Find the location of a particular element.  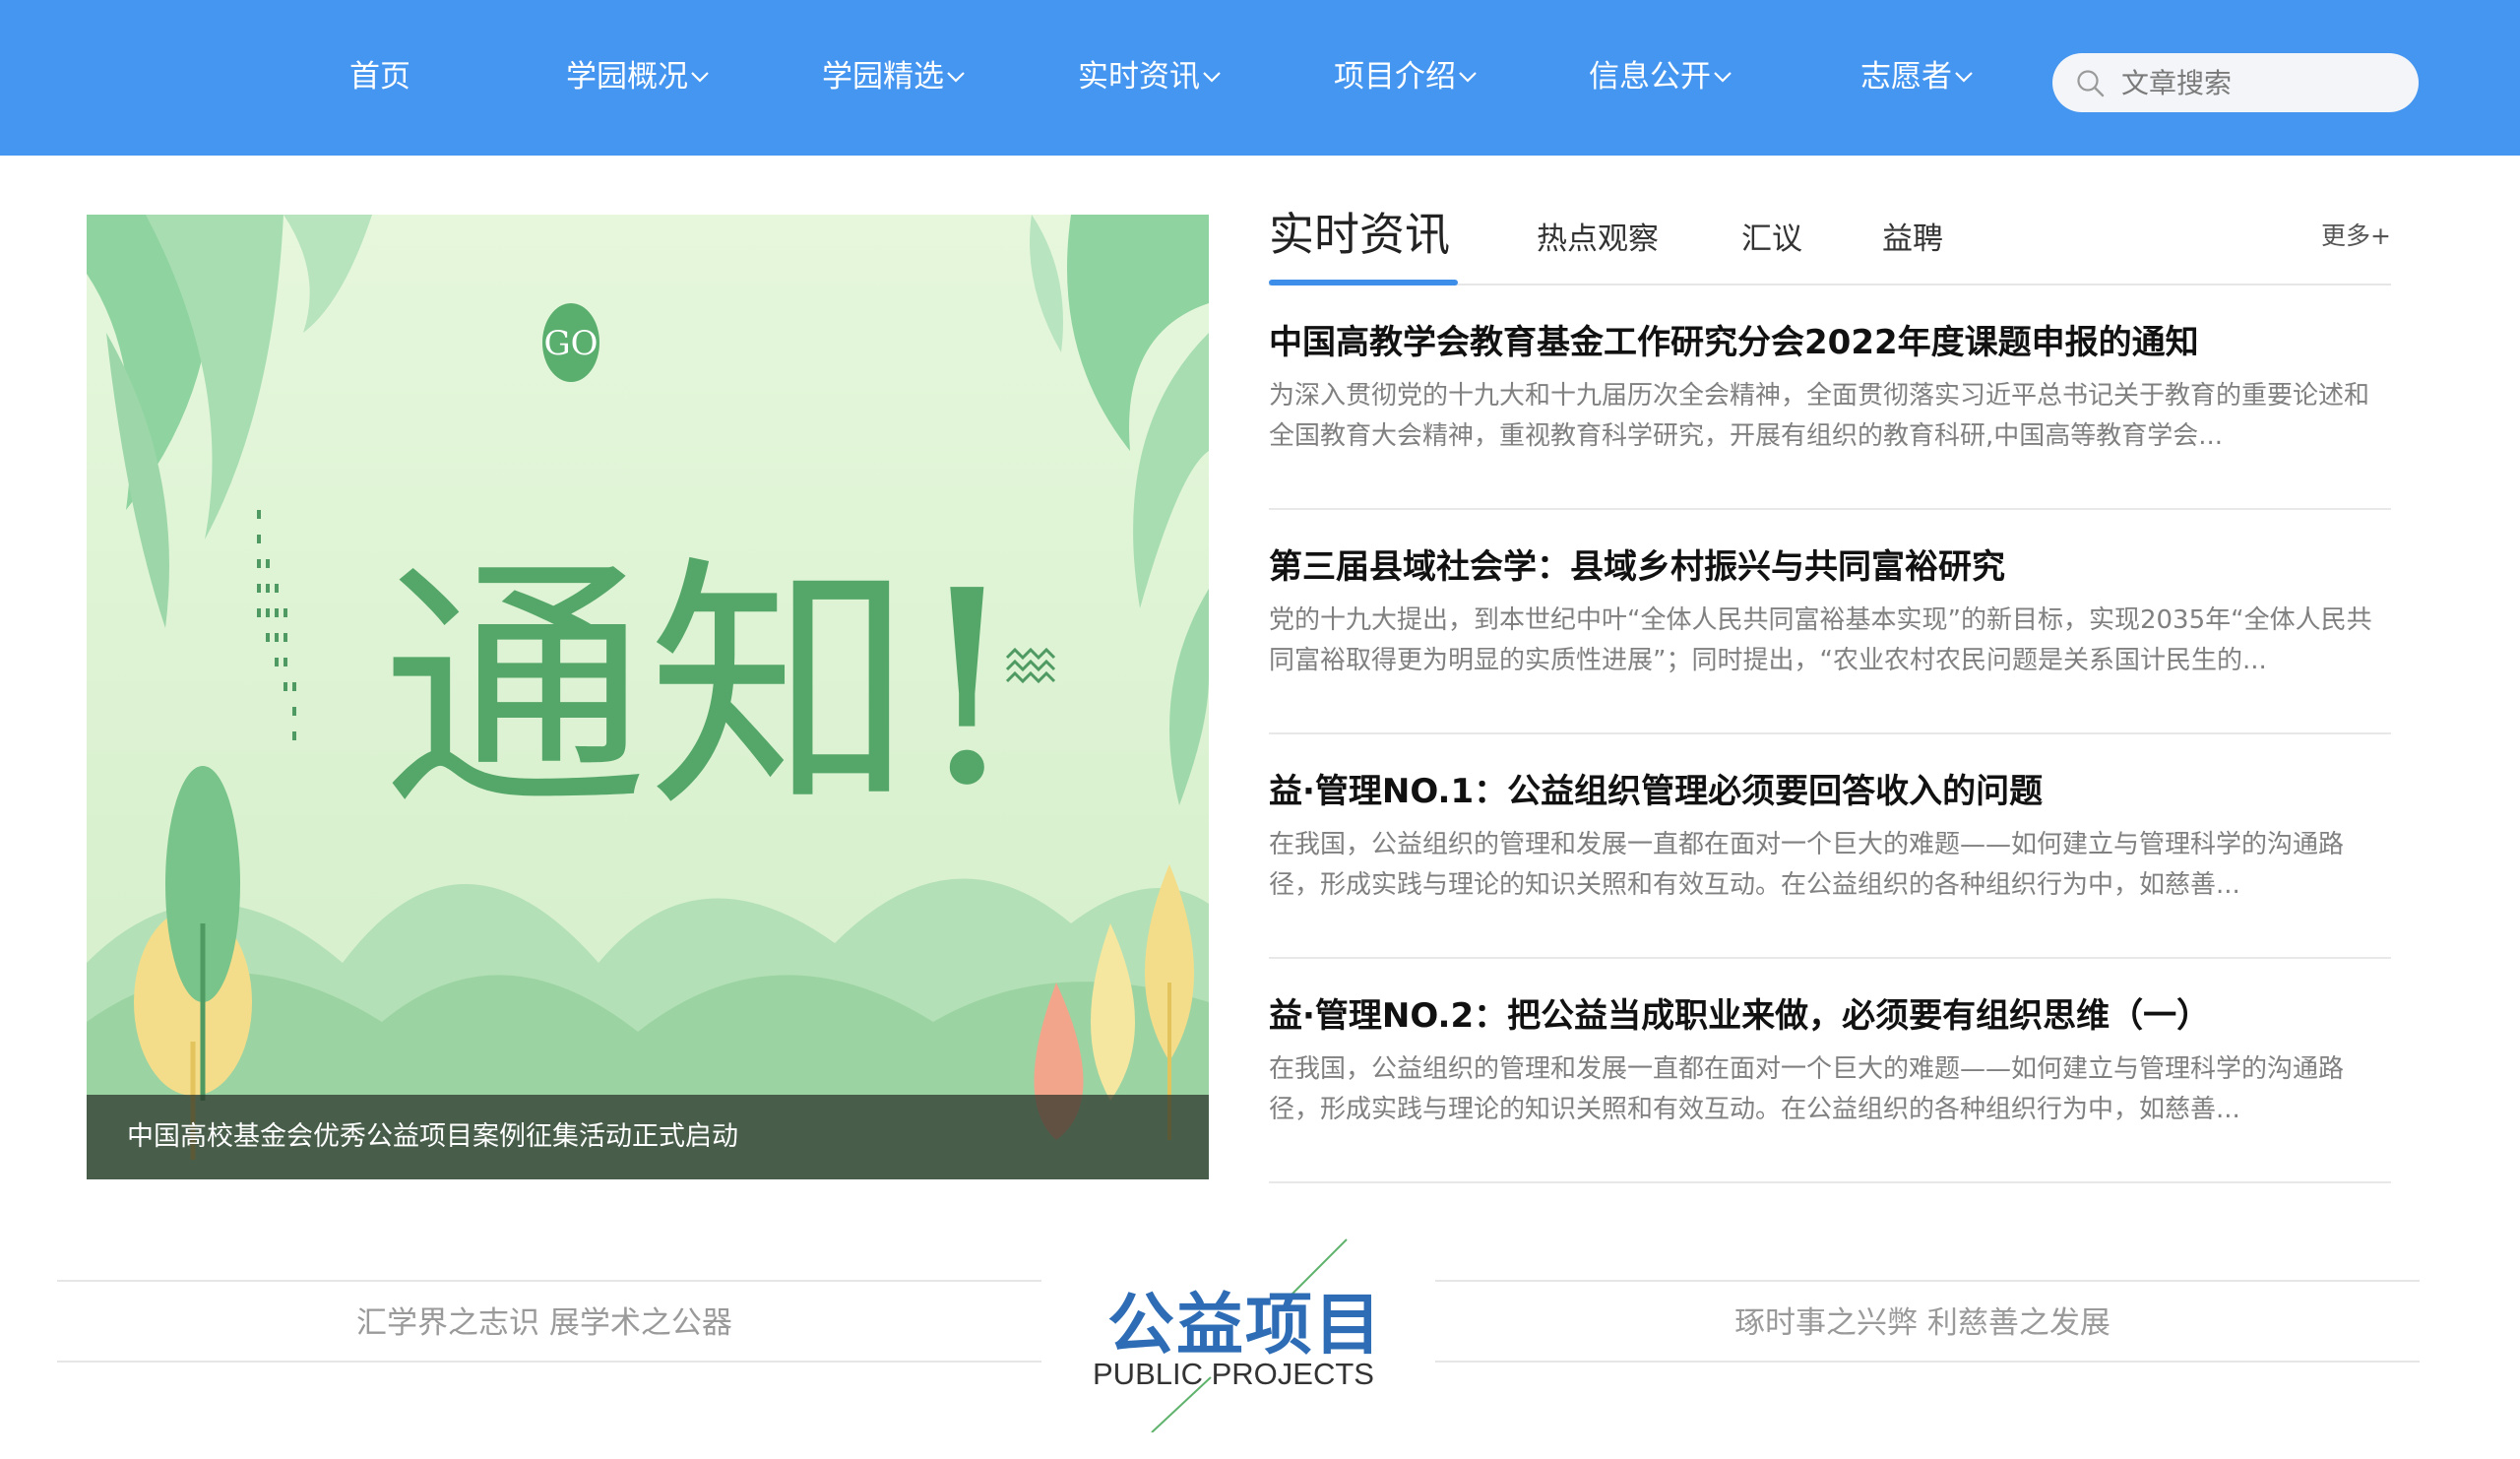

tab-recruitment: 益聘 is located at coordinates (1912, 236).